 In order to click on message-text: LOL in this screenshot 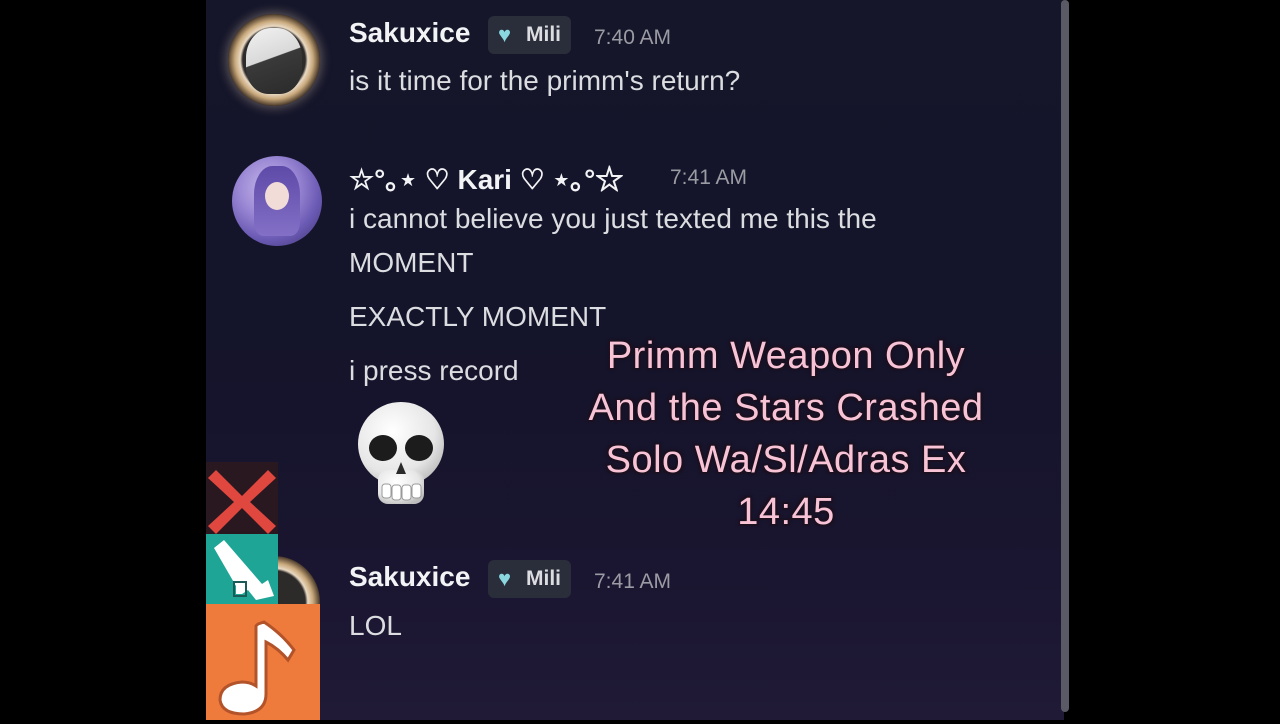, I will do `click(375, 625)`.